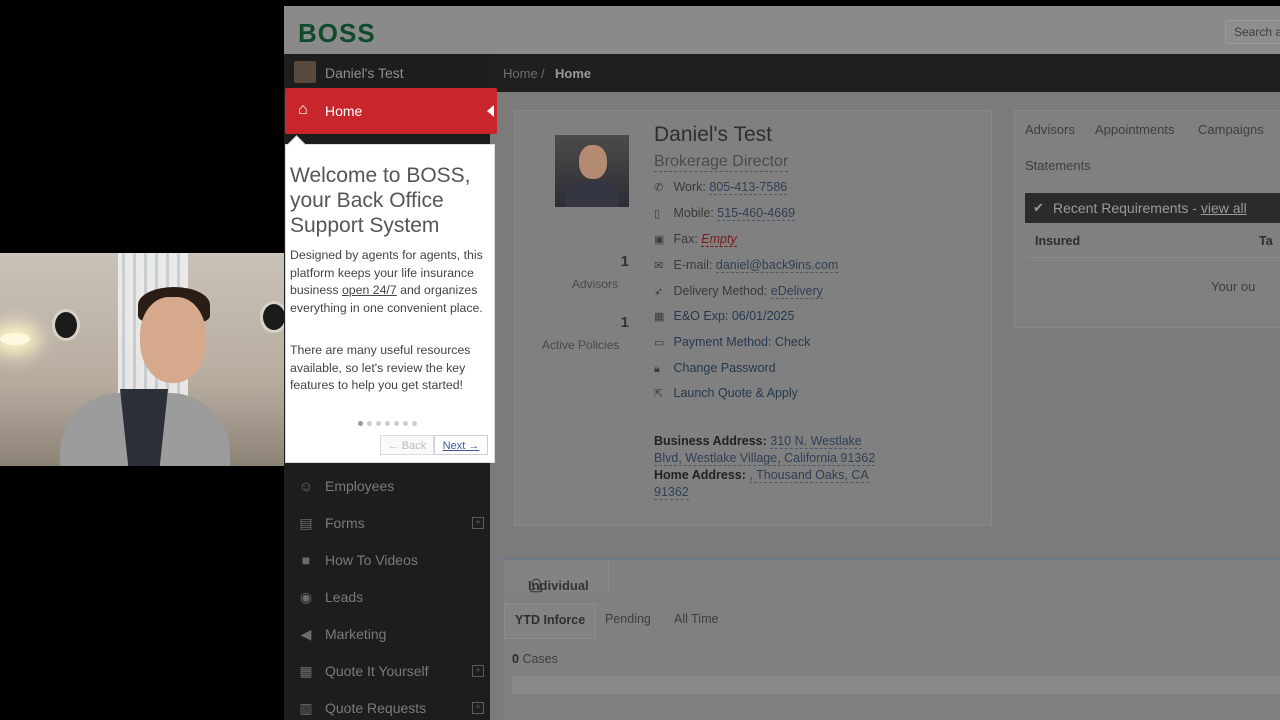 Image resolution: width=1280 pixels, height=720 pixels. What do you see at coordinates (556, 576) in the screenshot?
I see `tab-individual: 👤︎ Individual` at bounding box center [556, 576].